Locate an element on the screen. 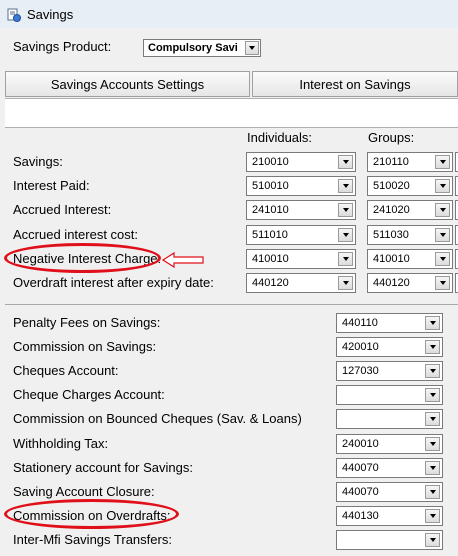 This screenshot has height=556, width=458. dropdown-value: 511010 is located at coordinates (270, 234).